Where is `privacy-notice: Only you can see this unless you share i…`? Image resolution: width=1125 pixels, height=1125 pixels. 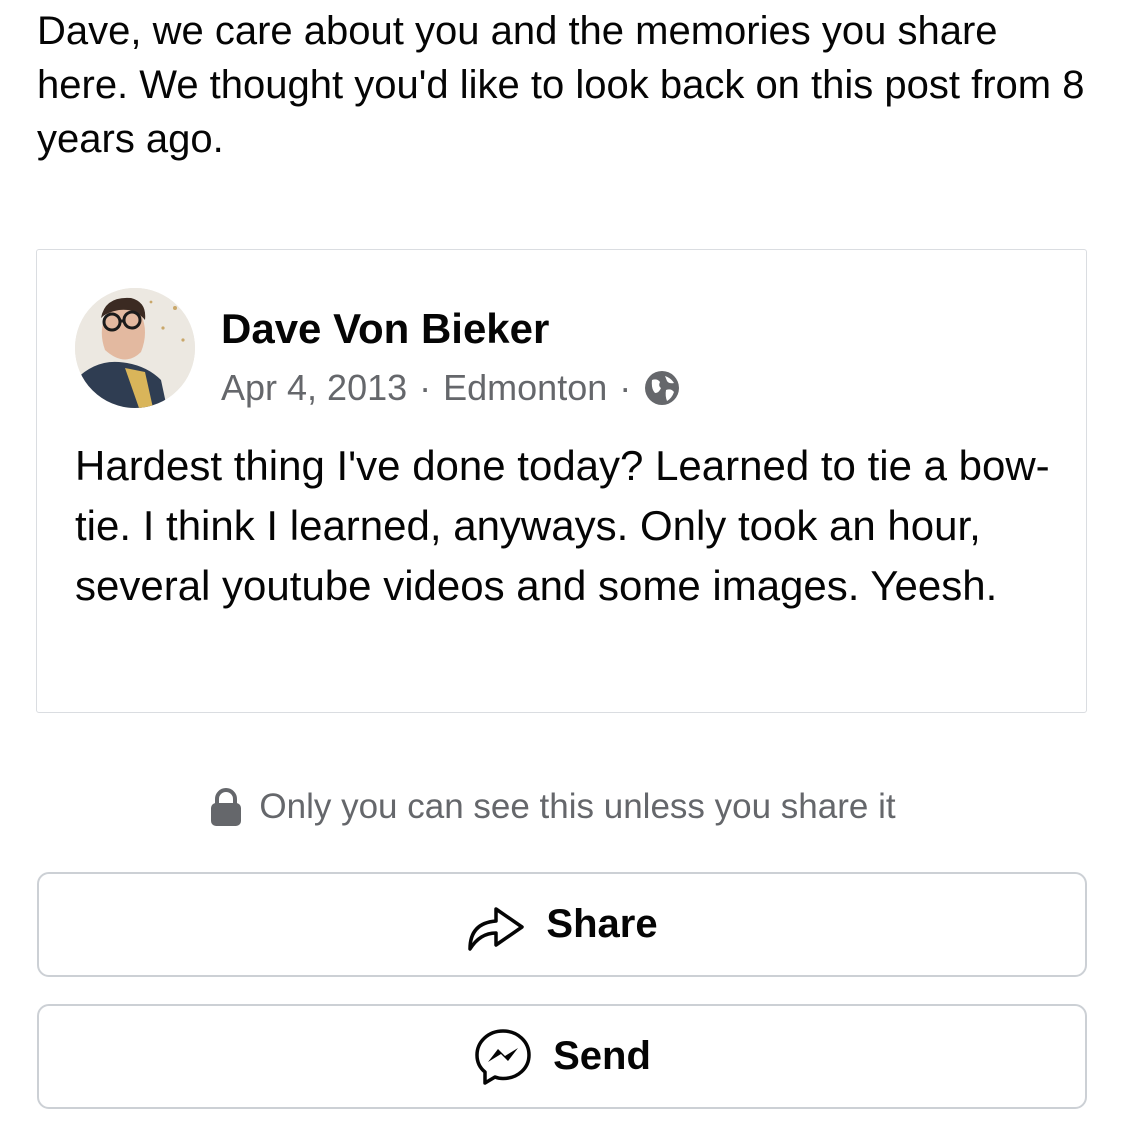 privacy-notice: Only you can see this unless you share i… is located at coordinates (562, 807).